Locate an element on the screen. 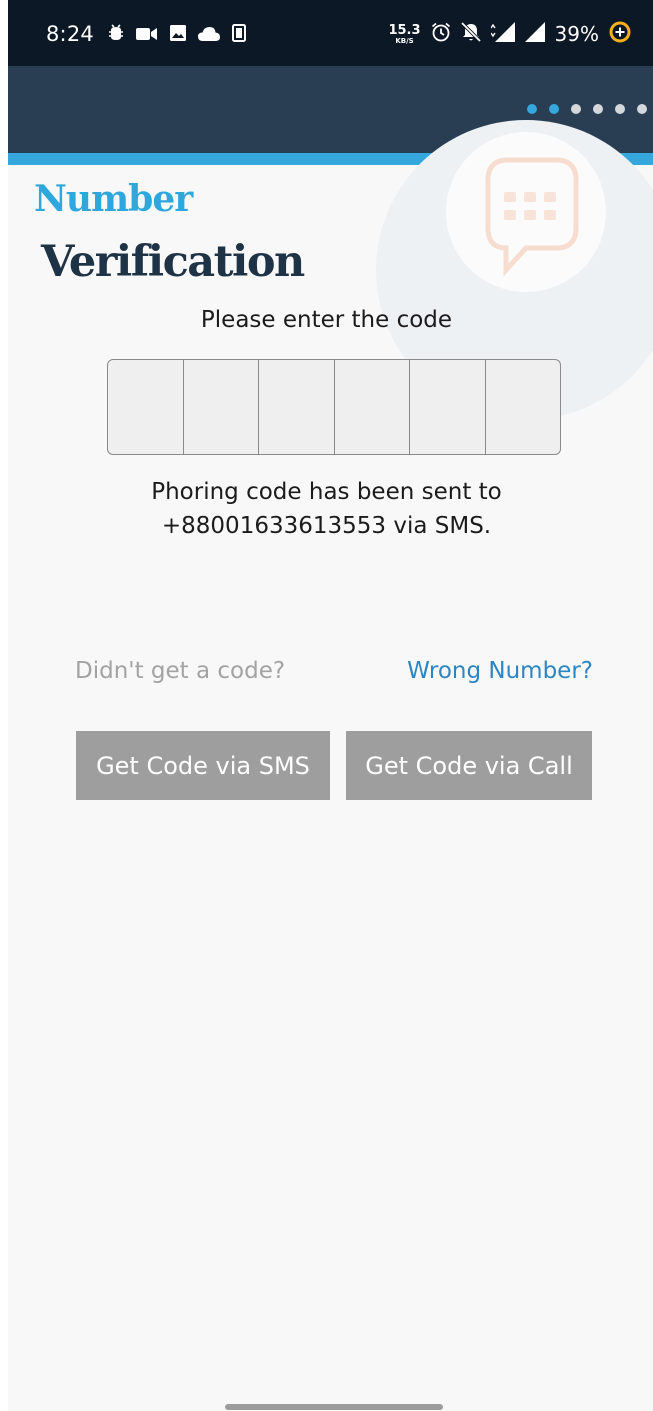  onboarding-step-indicator is located at coordinates (587, 109).